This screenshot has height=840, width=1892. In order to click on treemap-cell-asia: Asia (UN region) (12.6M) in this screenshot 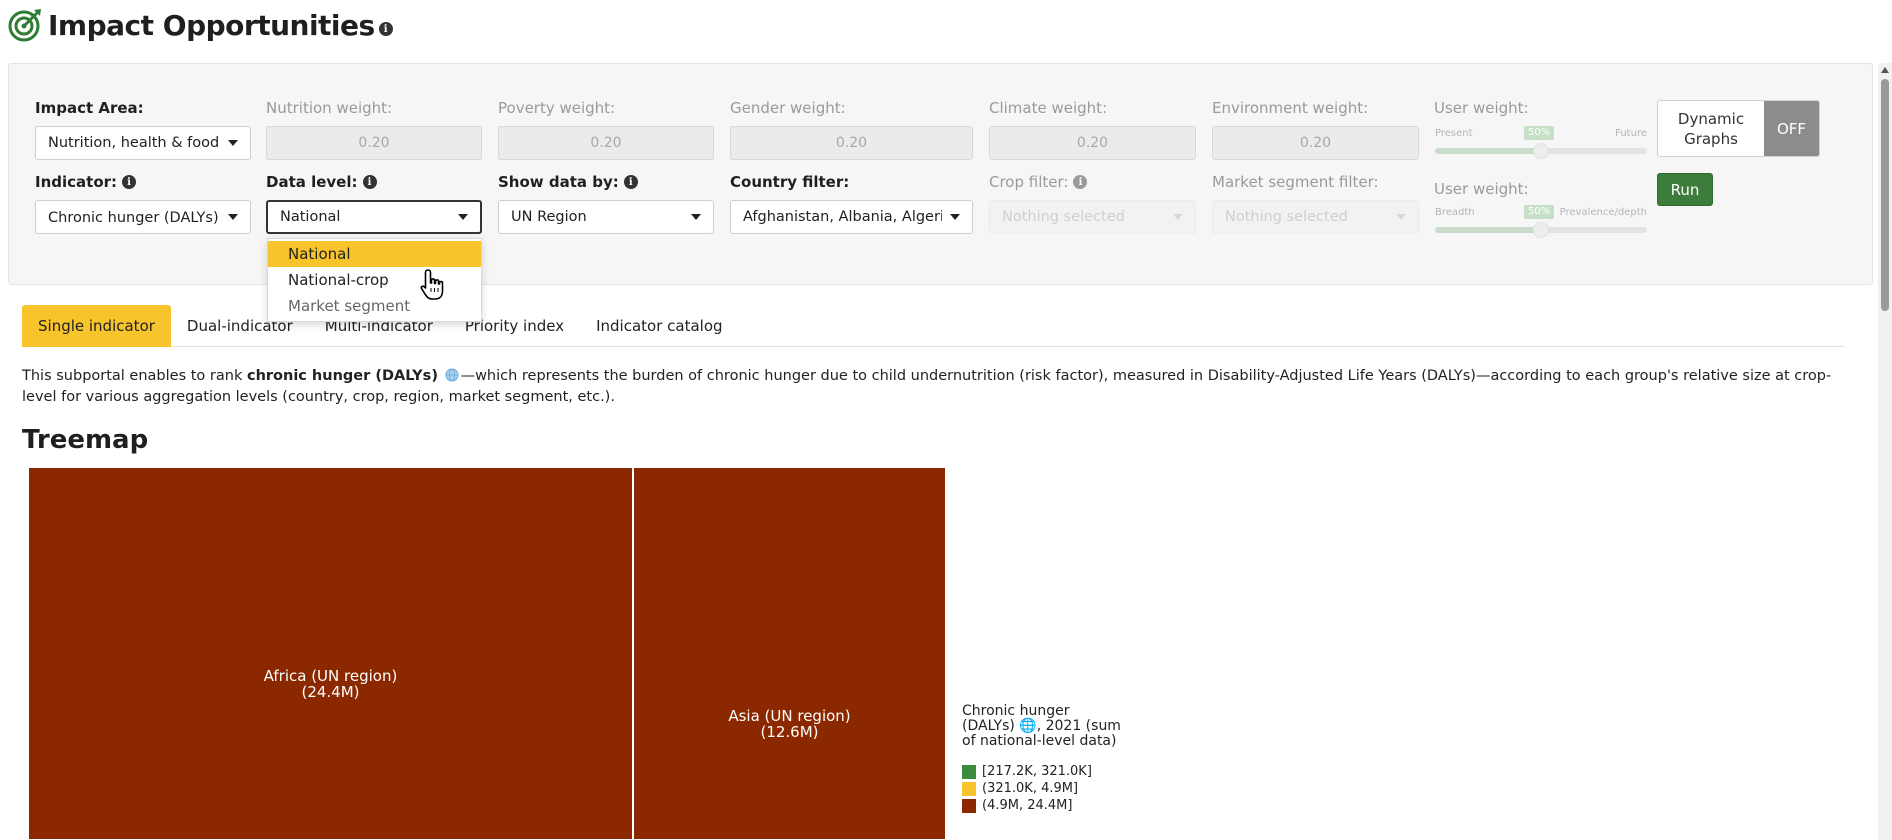, I will do `click(789, 653)`.